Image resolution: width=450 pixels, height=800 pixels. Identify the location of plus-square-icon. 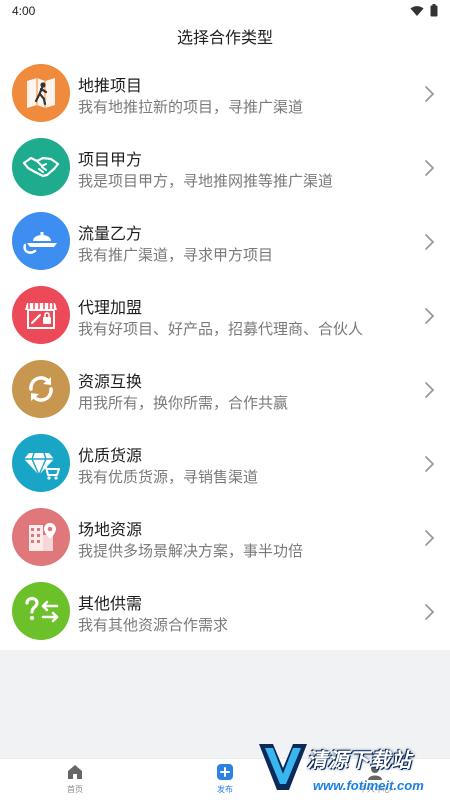
(225, 772).